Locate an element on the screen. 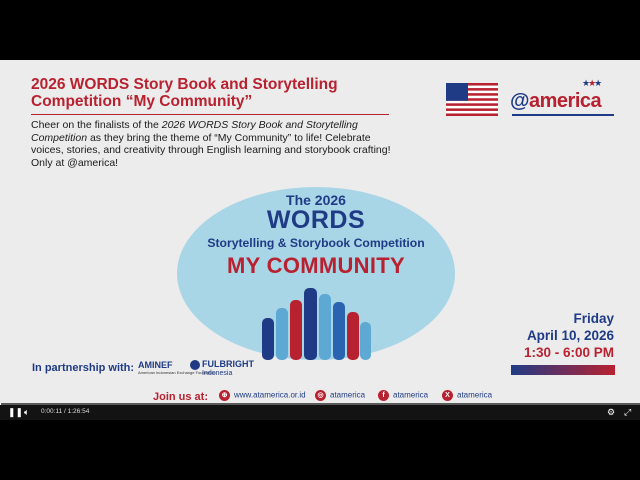 This screenshot has width=640, height=480. event-day: Friday is located at coordinates (593, 318).